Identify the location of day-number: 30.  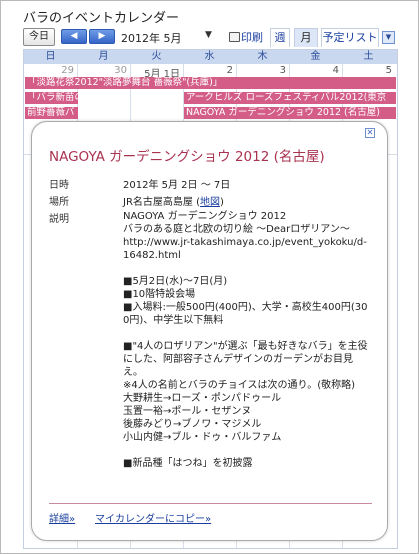
(102, 70).